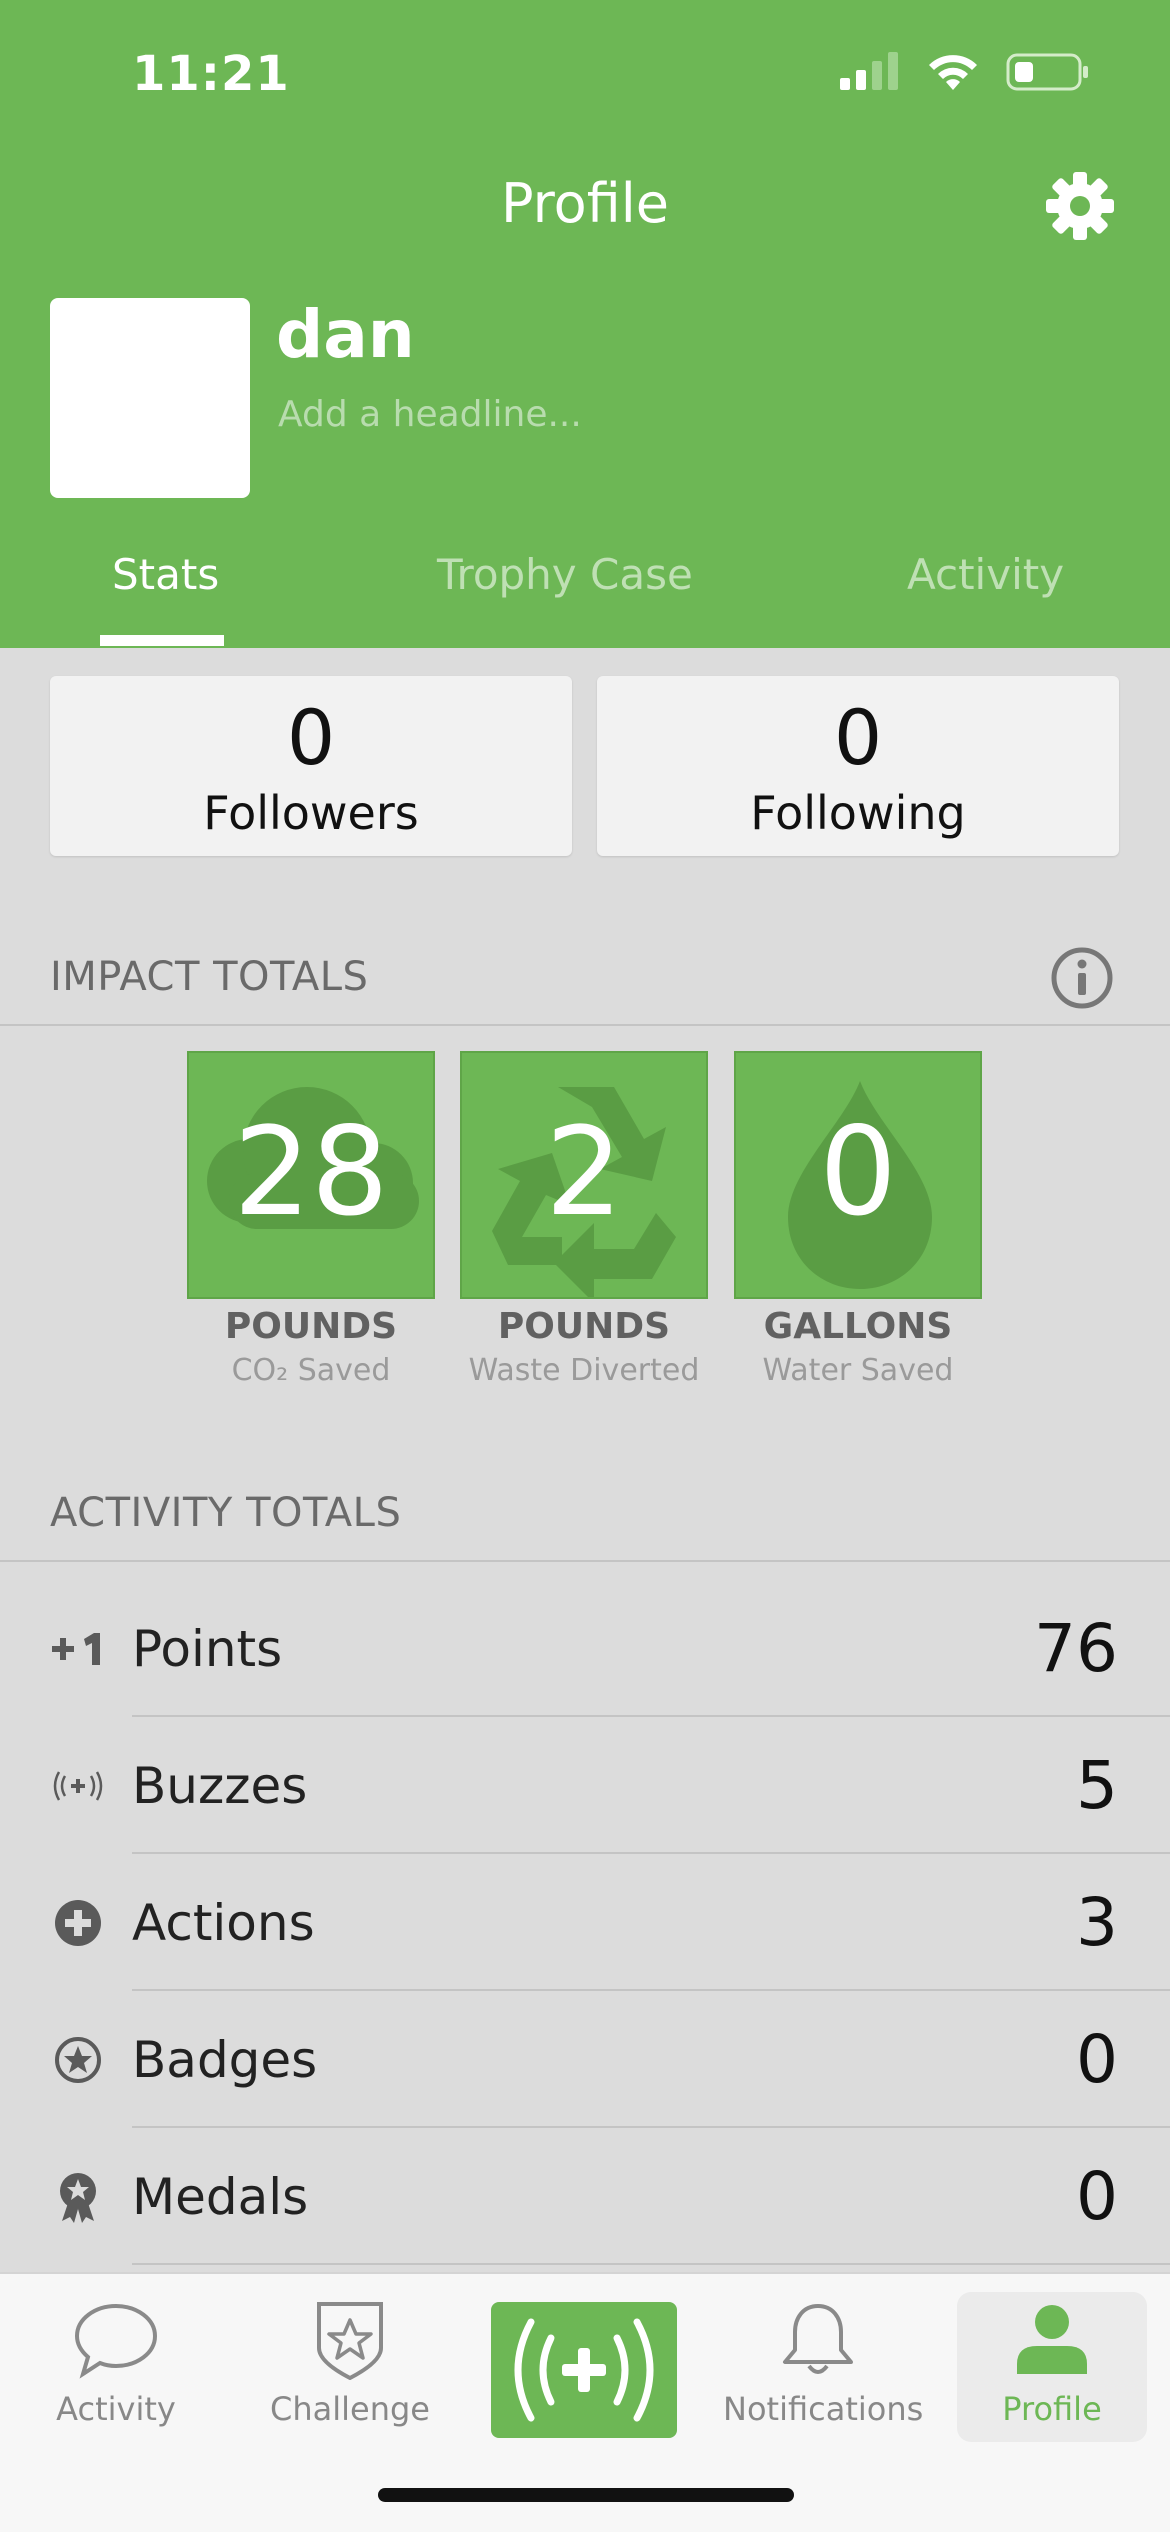 Image resolution: width=1170 pixels, height=2532 pixels. I want to click on page-title: Profile, so click(585, 203).